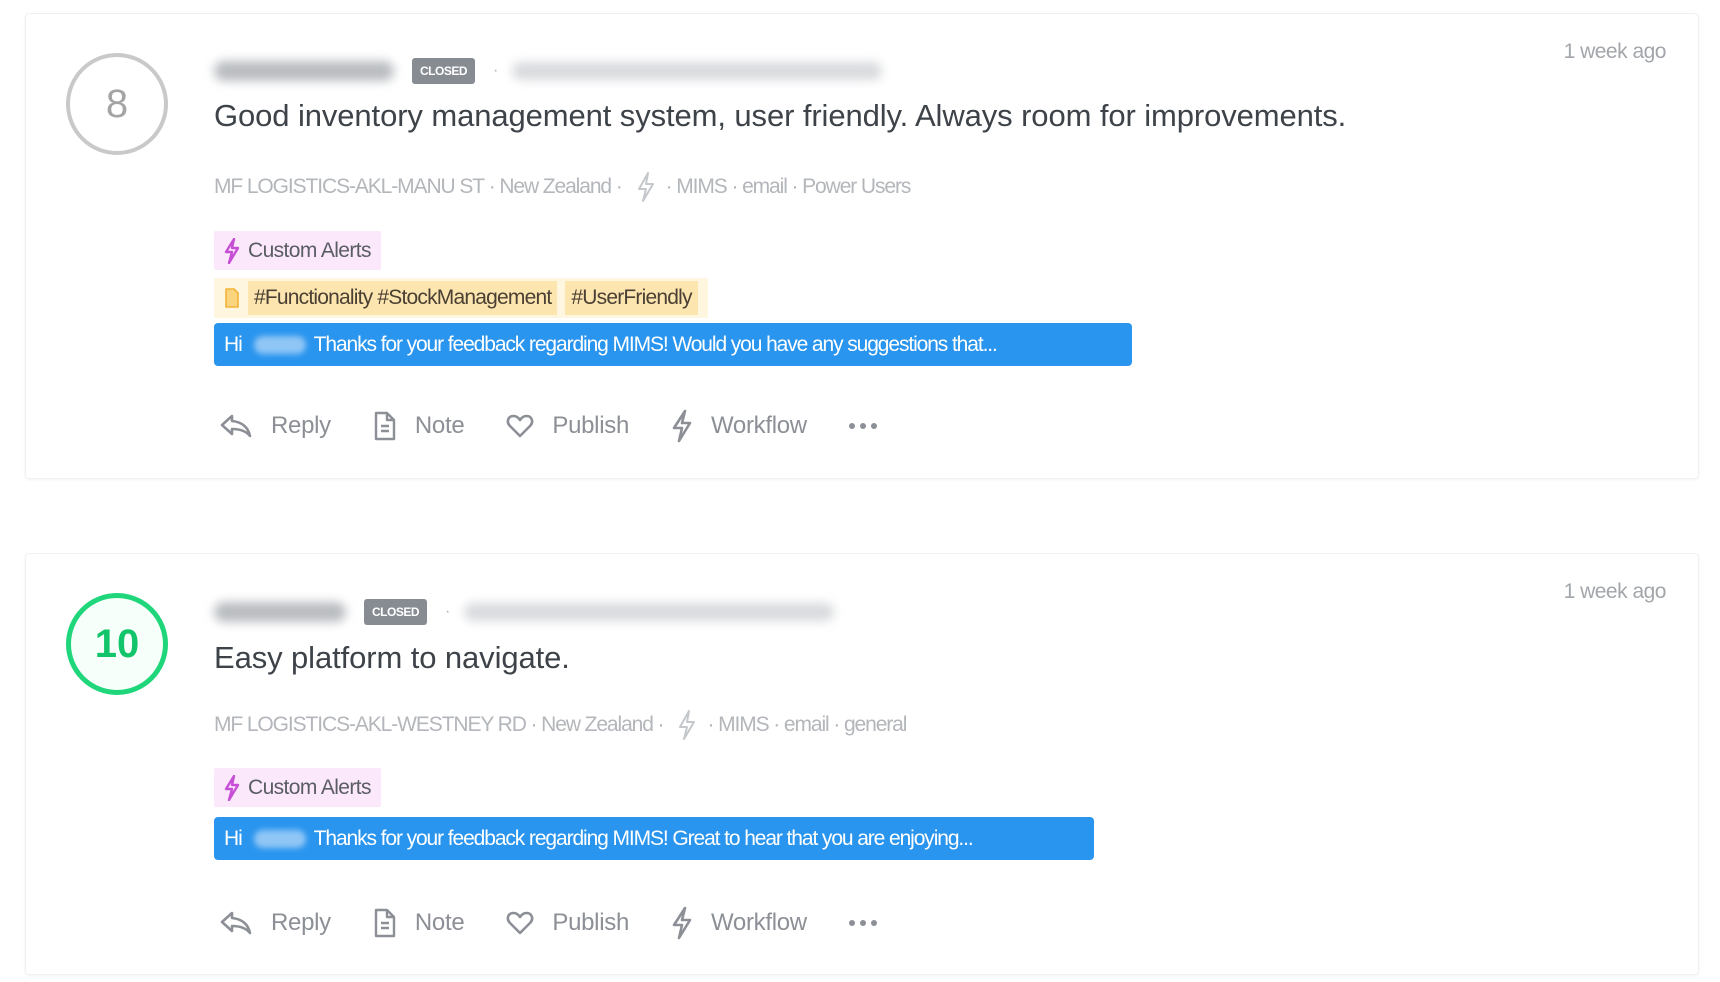 The image size is (1720, 982). I want to click on nps-score-badge: 10, so click(117, 644).